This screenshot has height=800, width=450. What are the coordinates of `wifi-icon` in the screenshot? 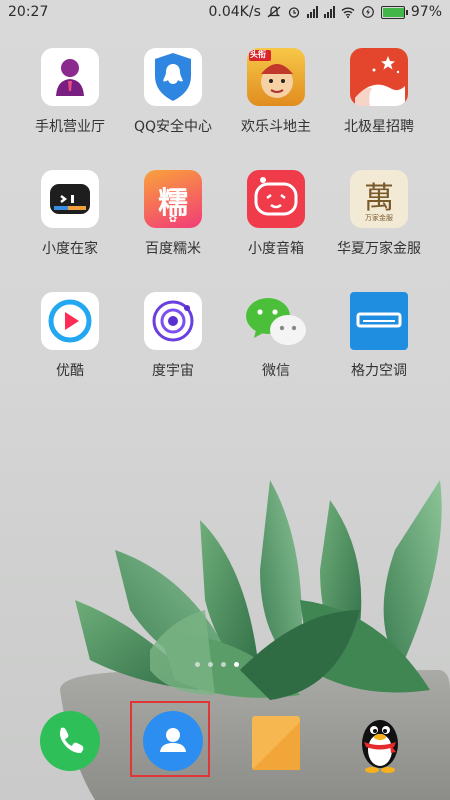 It's located at (348, 12).